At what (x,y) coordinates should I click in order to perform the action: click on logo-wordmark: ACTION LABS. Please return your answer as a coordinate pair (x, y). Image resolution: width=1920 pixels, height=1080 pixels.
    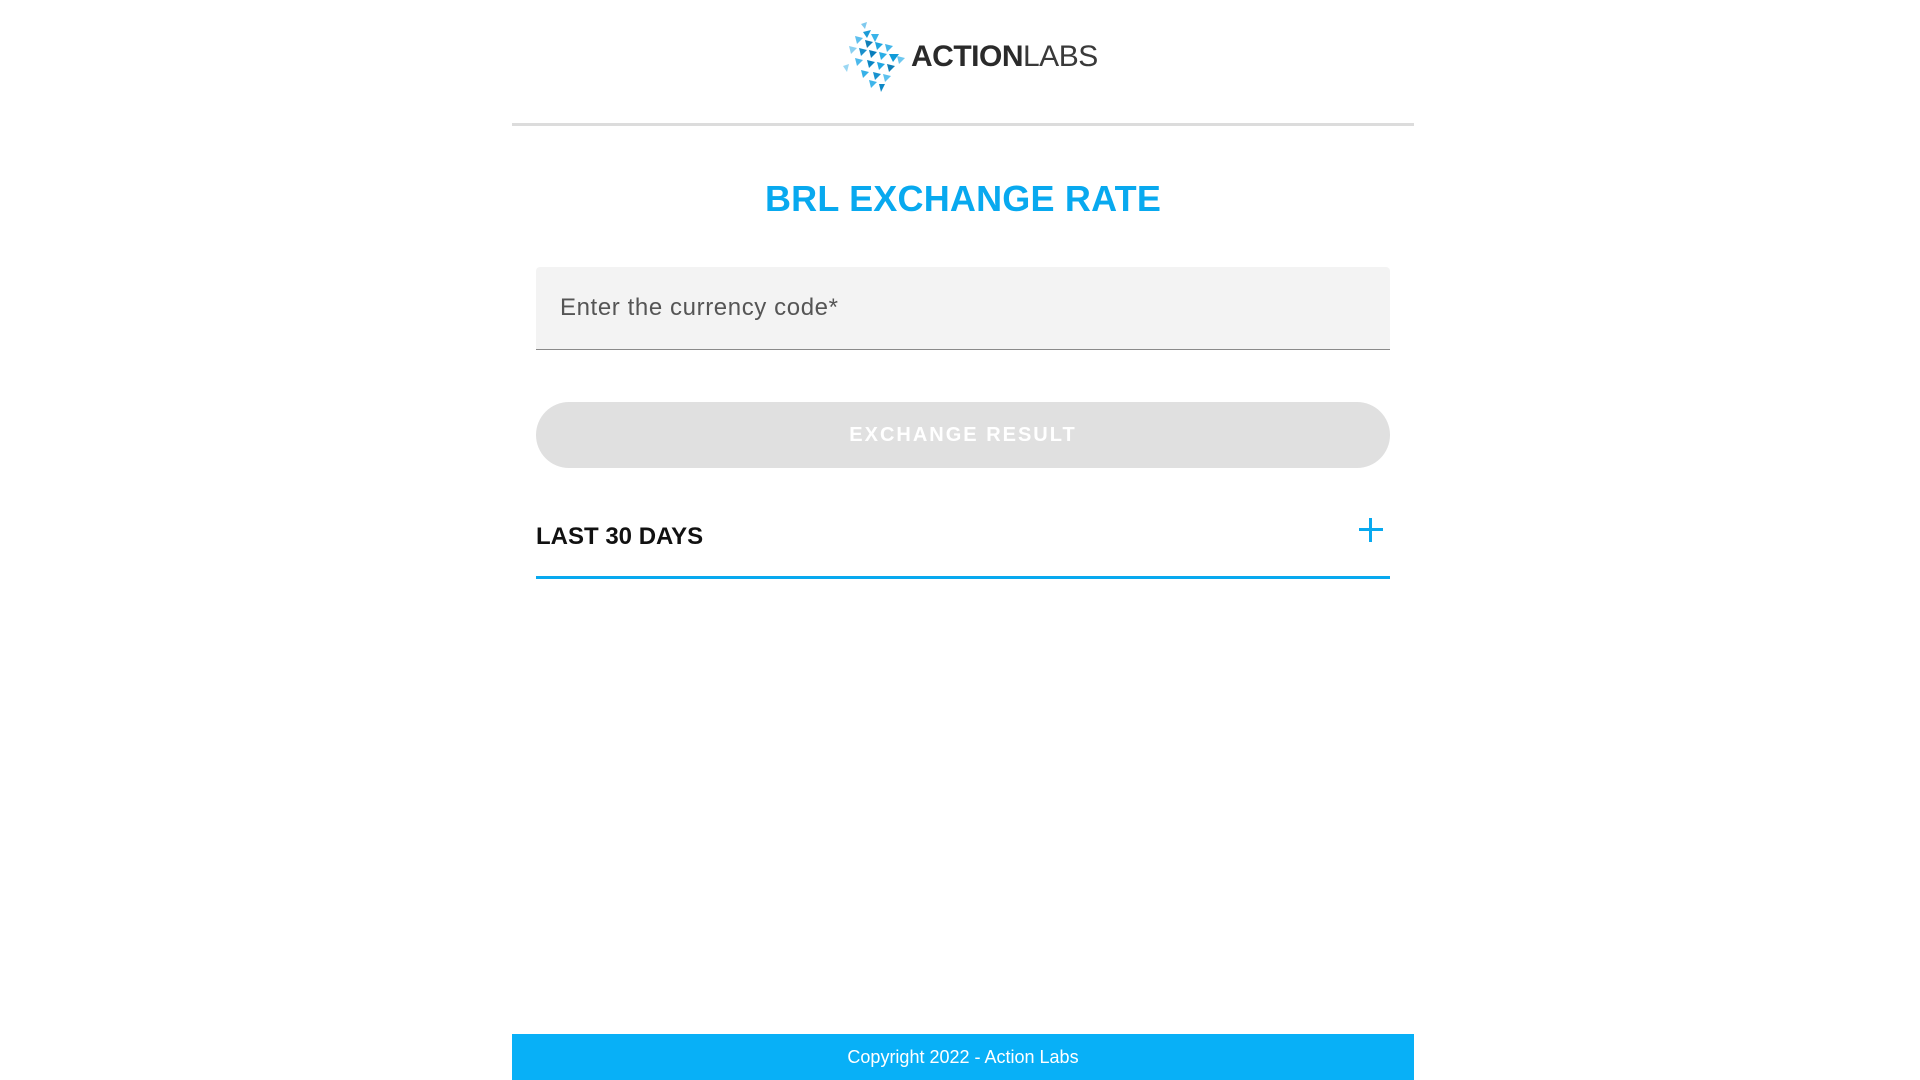
    Looking at the image, I should click on (1004, 57).